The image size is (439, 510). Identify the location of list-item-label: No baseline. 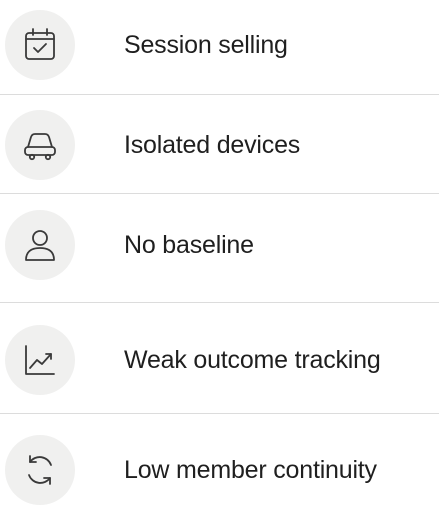
(189, 245).